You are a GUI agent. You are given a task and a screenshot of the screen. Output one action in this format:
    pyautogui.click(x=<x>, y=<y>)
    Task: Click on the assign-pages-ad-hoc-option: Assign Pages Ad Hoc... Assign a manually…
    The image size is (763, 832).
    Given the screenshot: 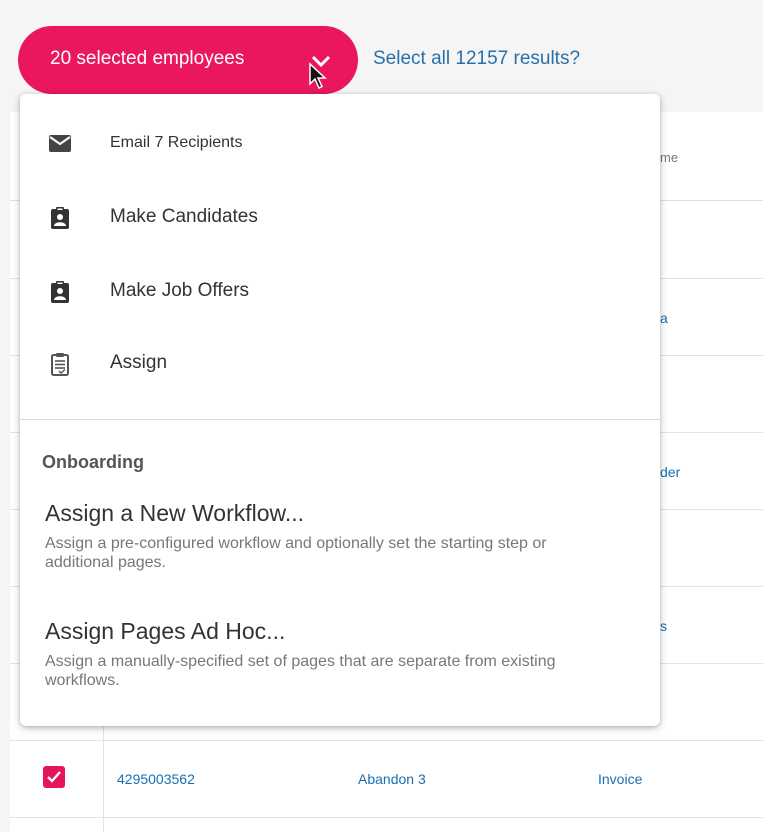 What is the action you would take?
    pyautogui.click(x=340, y=660)
    